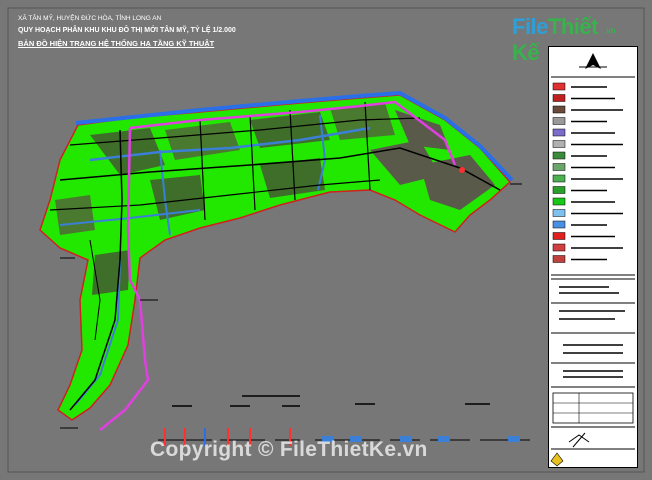 This screenshot has width=652, height=480. Describe the element at coordinates (592, 260) in the screenshot. I see `legend-graphic` at that location.